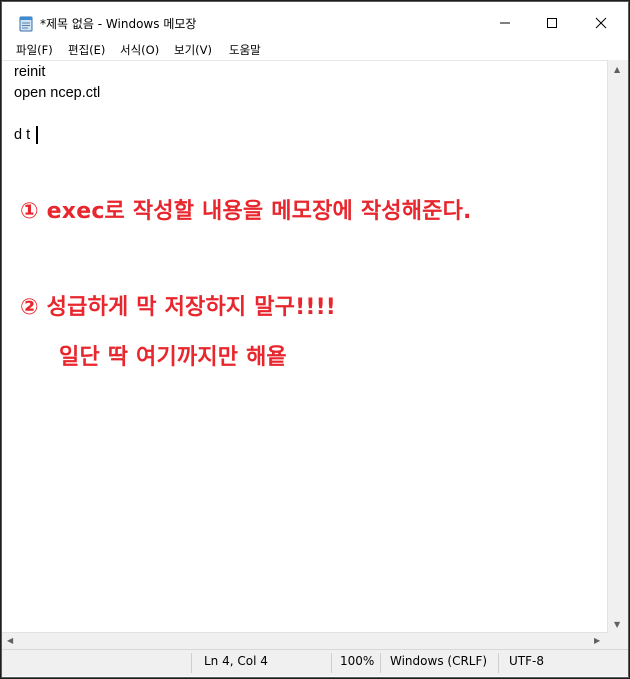 Image resolution: width=630 pixels, height=679 pixels. What do you see at coordinates (617, 69) in the screenshot?
I see `scroll-up-icon: ▲` at bounding box center [617, 69].